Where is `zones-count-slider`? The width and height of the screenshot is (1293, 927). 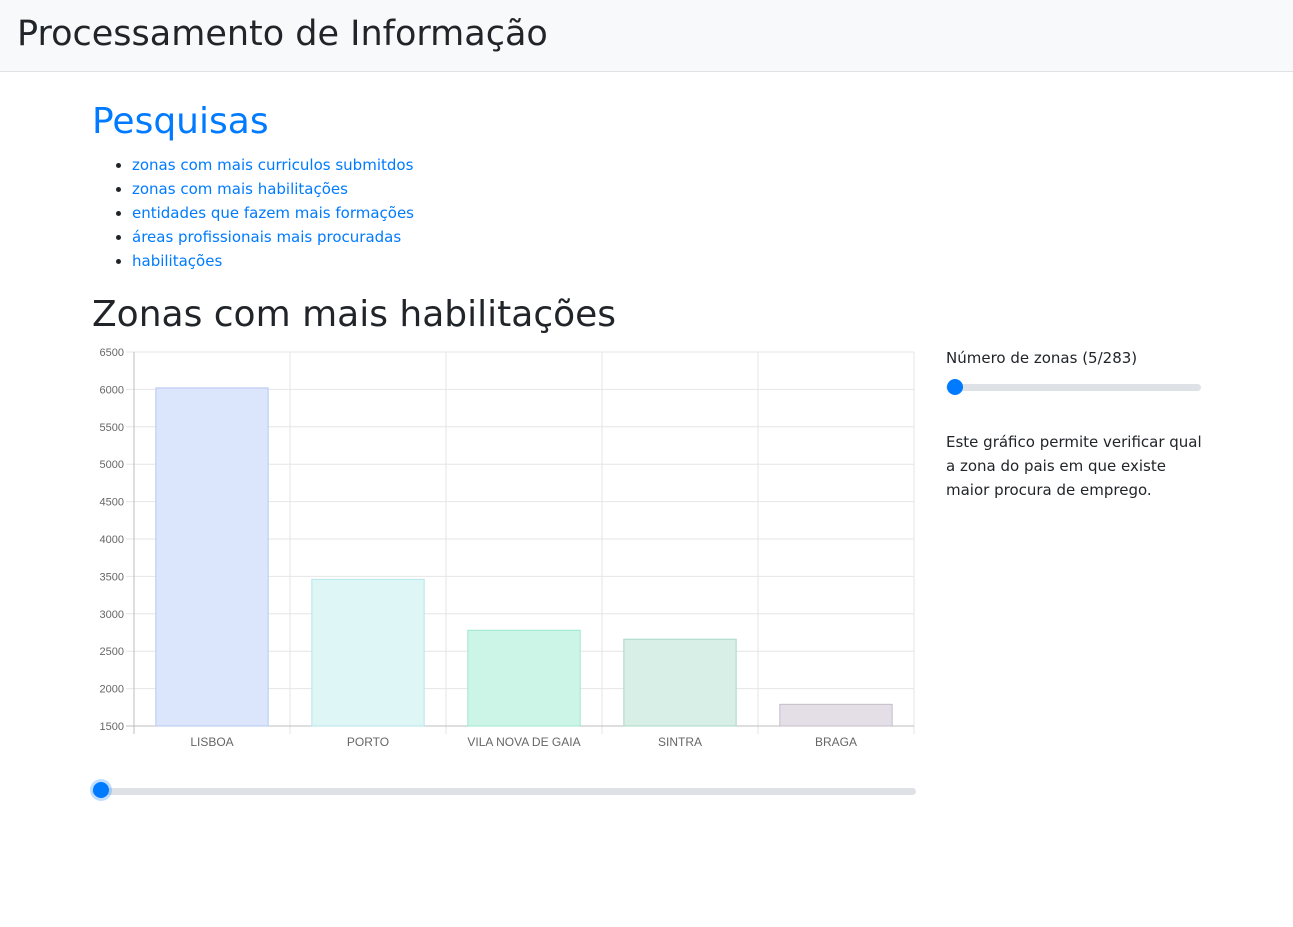
zones-count-slider is located at coordinates (1073, 387).